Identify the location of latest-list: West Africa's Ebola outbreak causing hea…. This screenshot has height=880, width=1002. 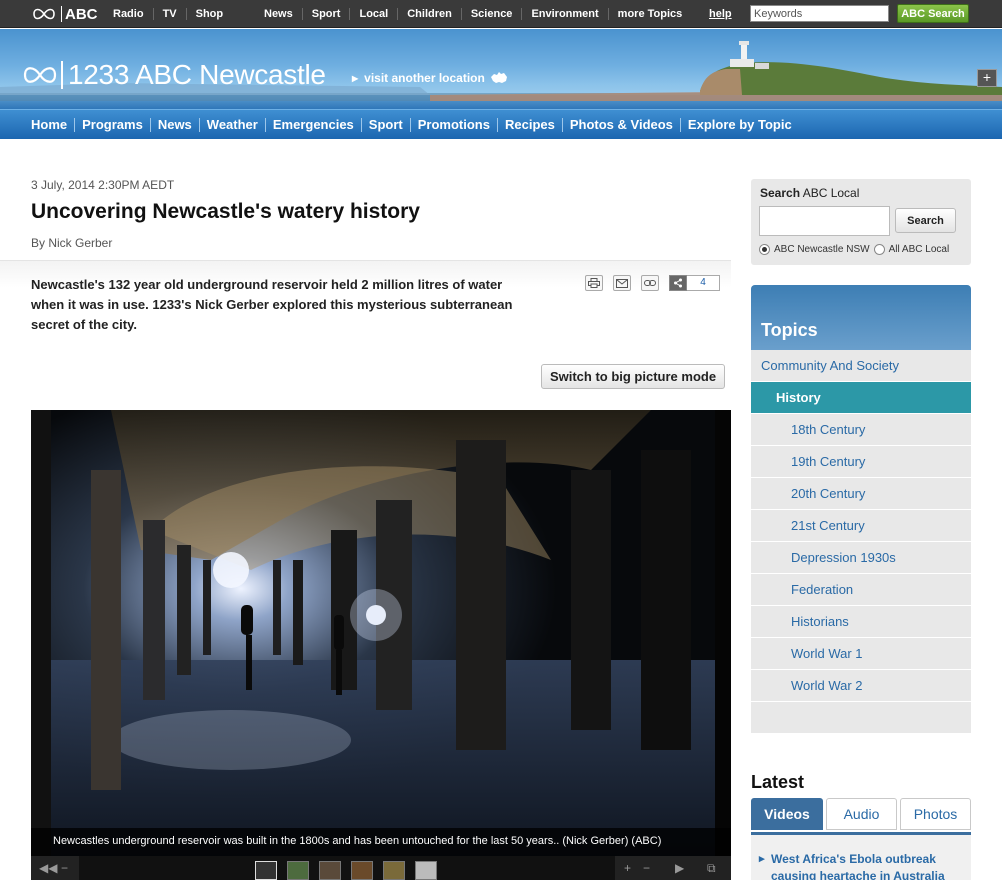
(861, 856).